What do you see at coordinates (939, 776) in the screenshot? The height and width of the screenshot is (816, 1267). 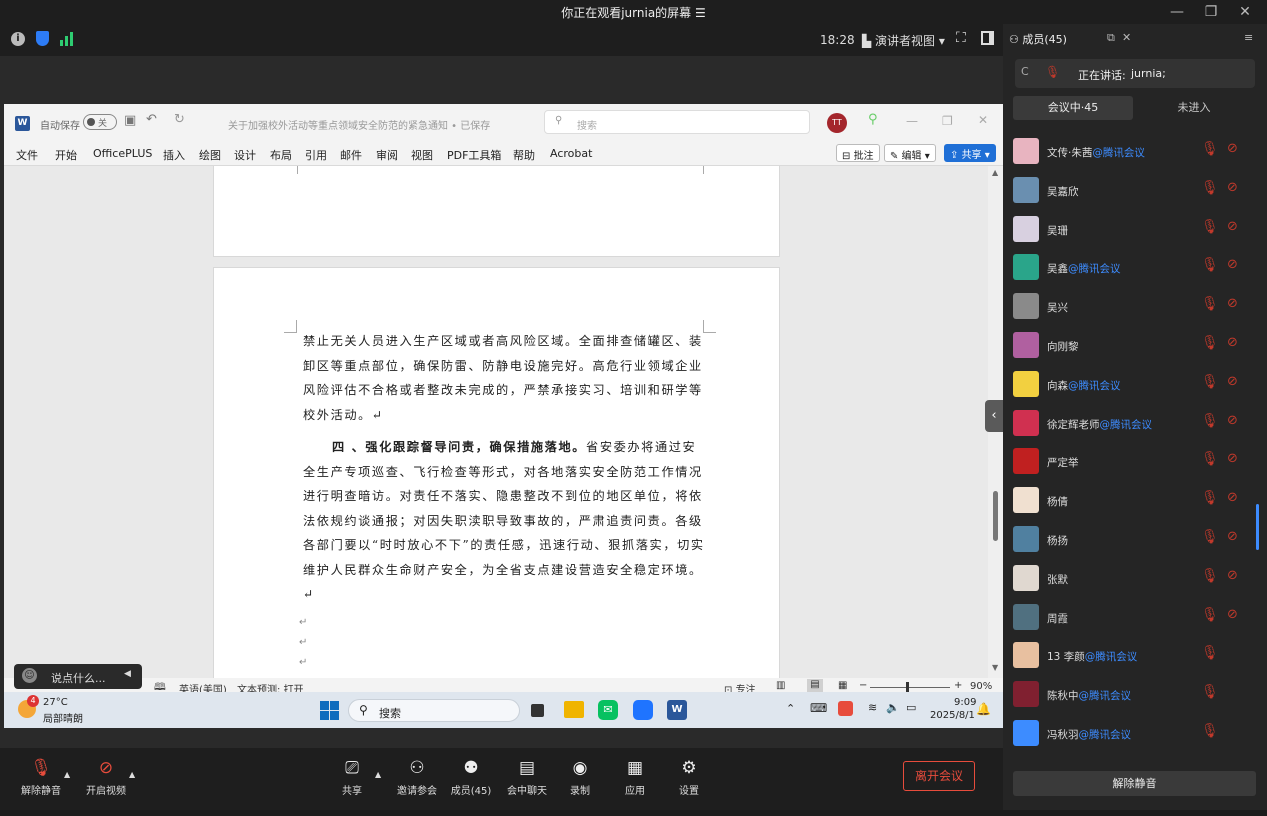 I see `leave-meeting-button: 离开会议` at bounding box center [939, 776].